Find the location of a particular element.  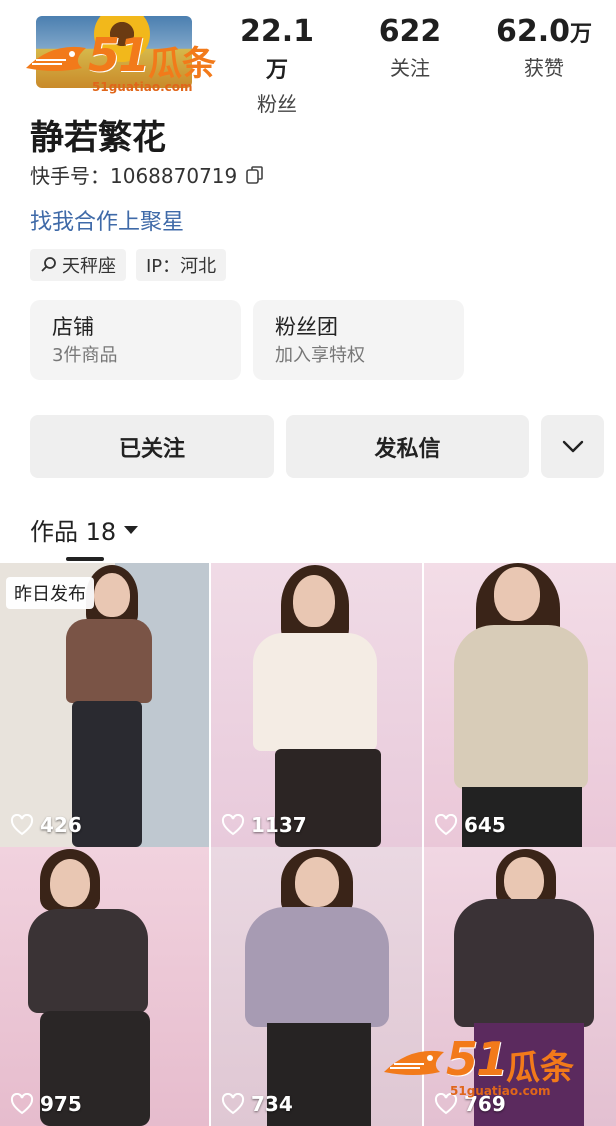

video-tile: 1137 is located at coordinates (316, 705).